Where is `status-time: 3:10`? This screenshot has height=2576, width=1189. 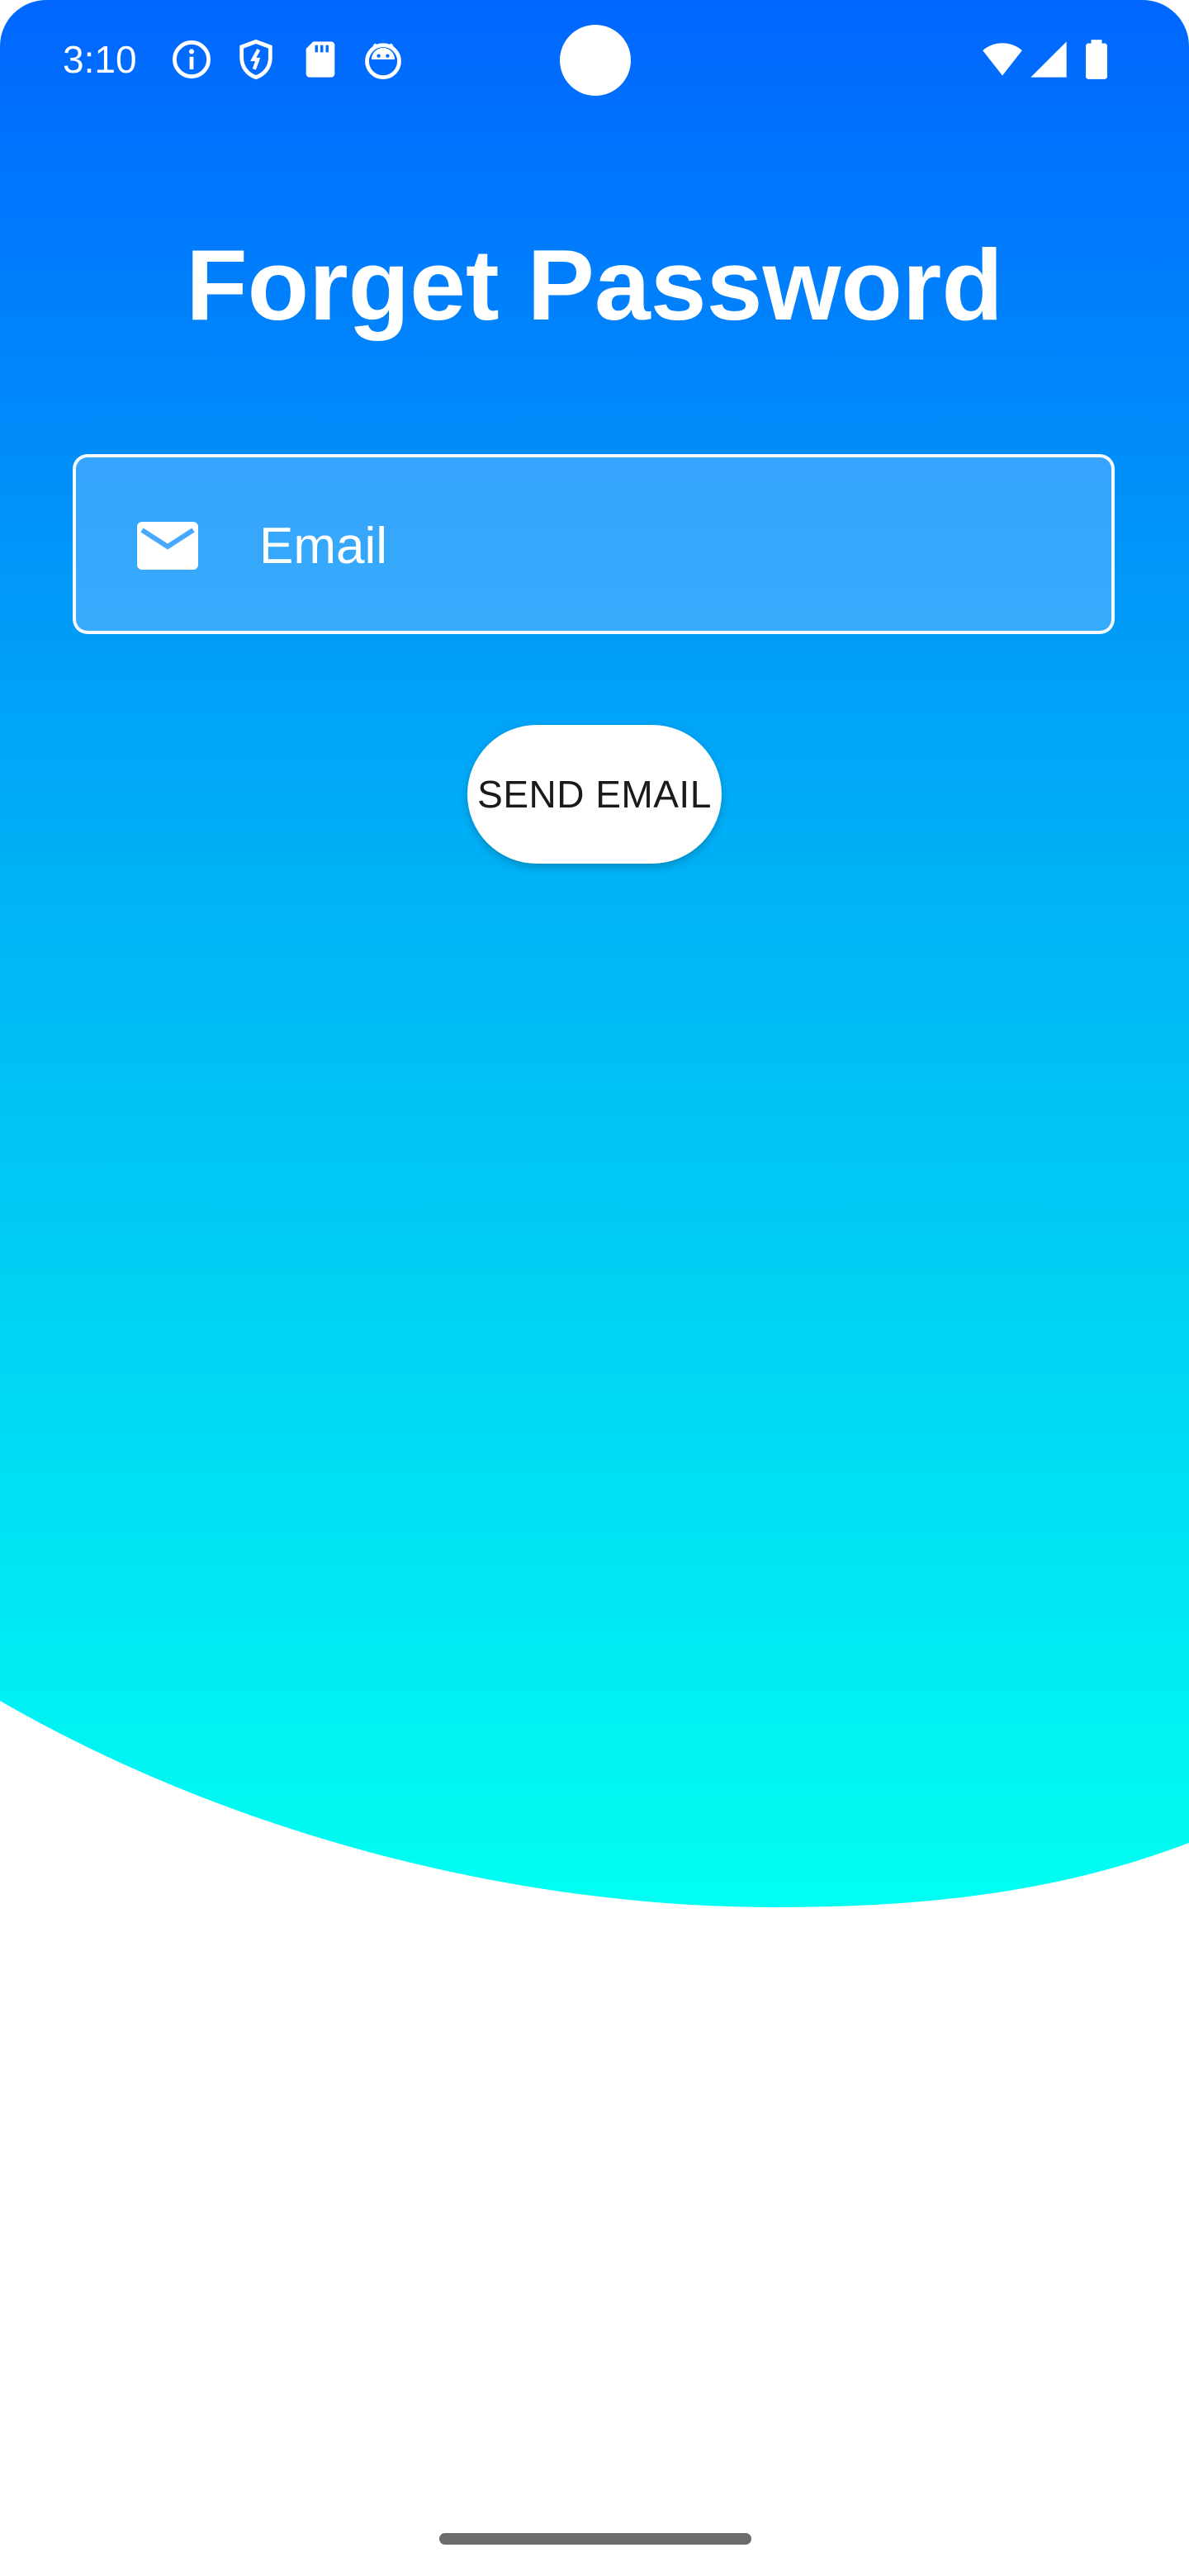
status-time: 3:10 is located at coordinates (100, 59).